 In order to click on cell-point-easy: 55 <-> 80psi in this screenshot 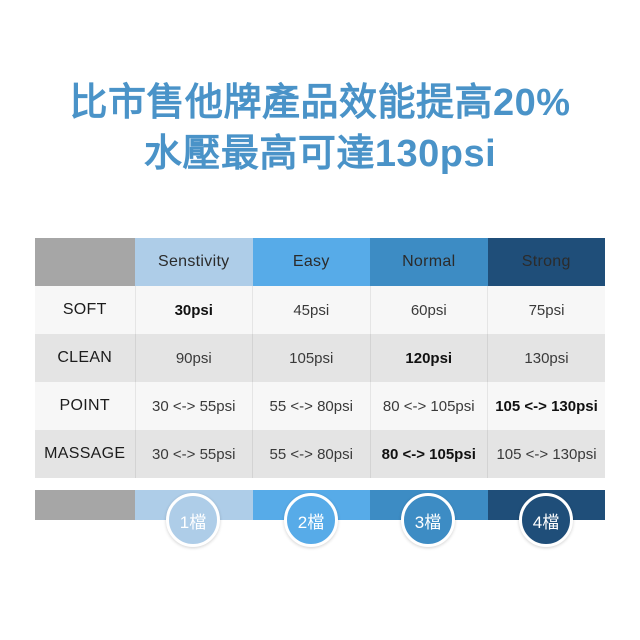, I will do `click(311, 406)`.